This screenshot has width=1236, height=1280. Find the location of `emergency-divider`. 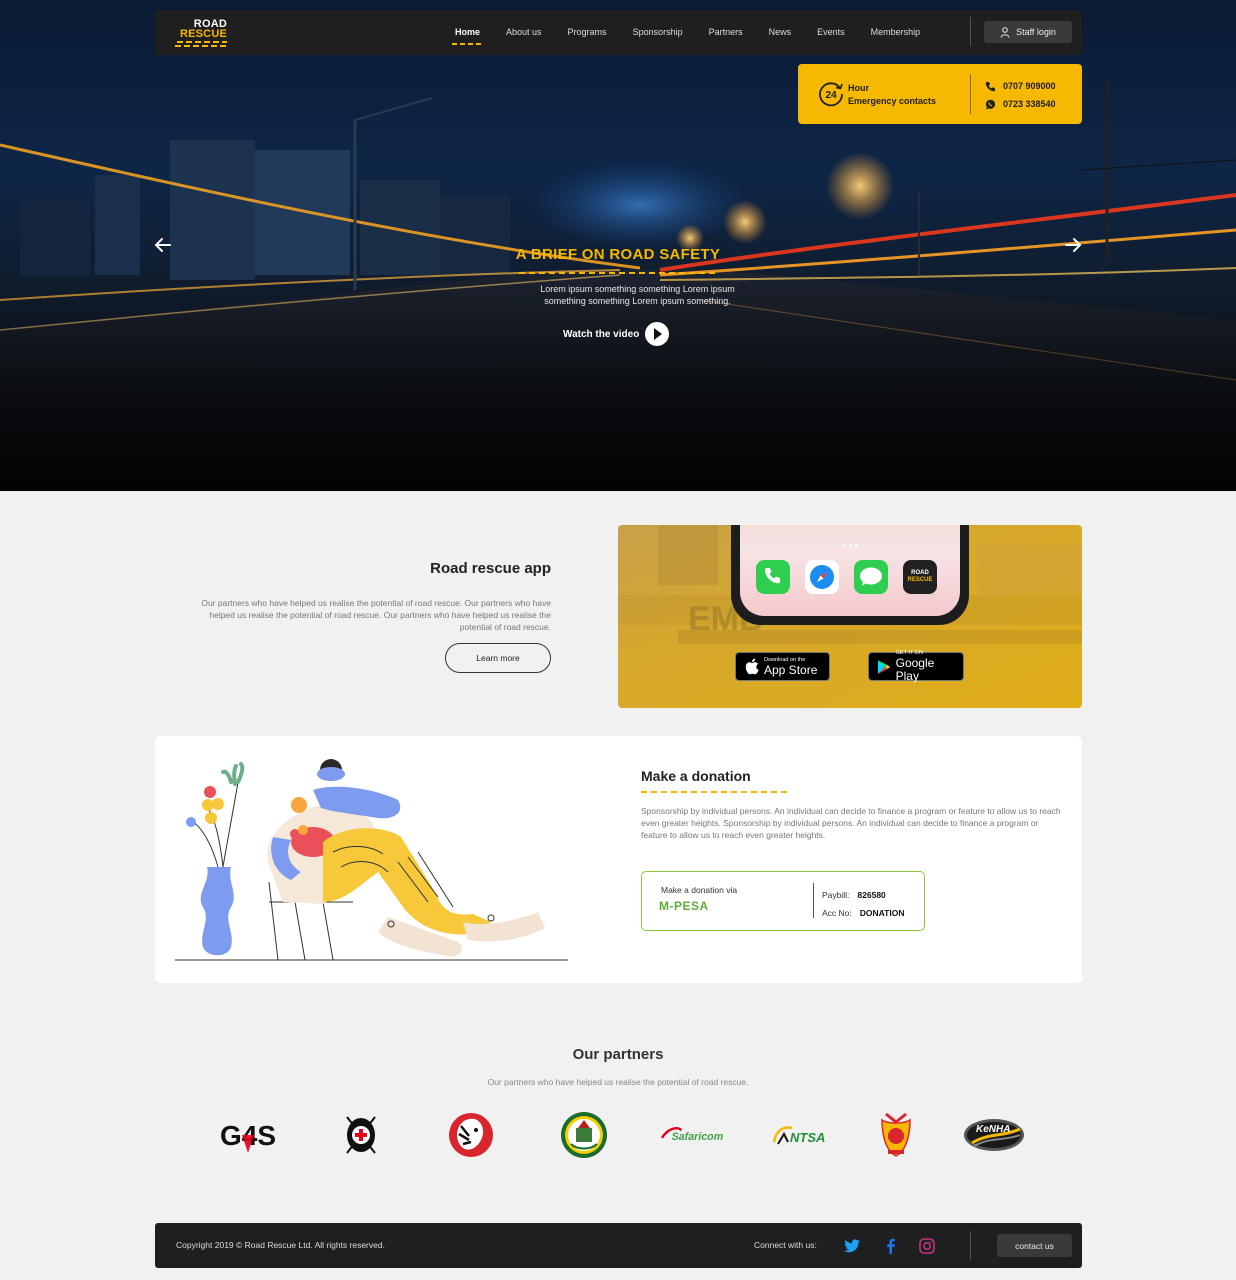

emergency-divider is located at coordinates (970, 94).